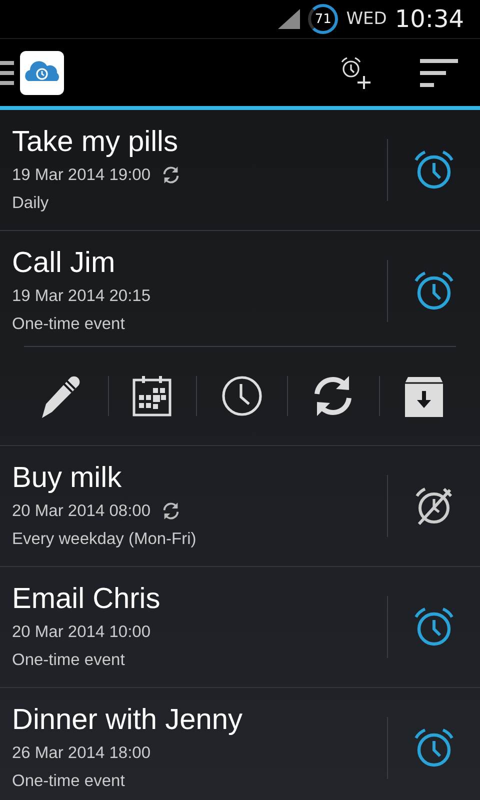 Image resolution: width=480 pixels, height=800 pixels. Describe the element at coordinates (439, 72) in the screenshot. I see `sort-icon` at that location.